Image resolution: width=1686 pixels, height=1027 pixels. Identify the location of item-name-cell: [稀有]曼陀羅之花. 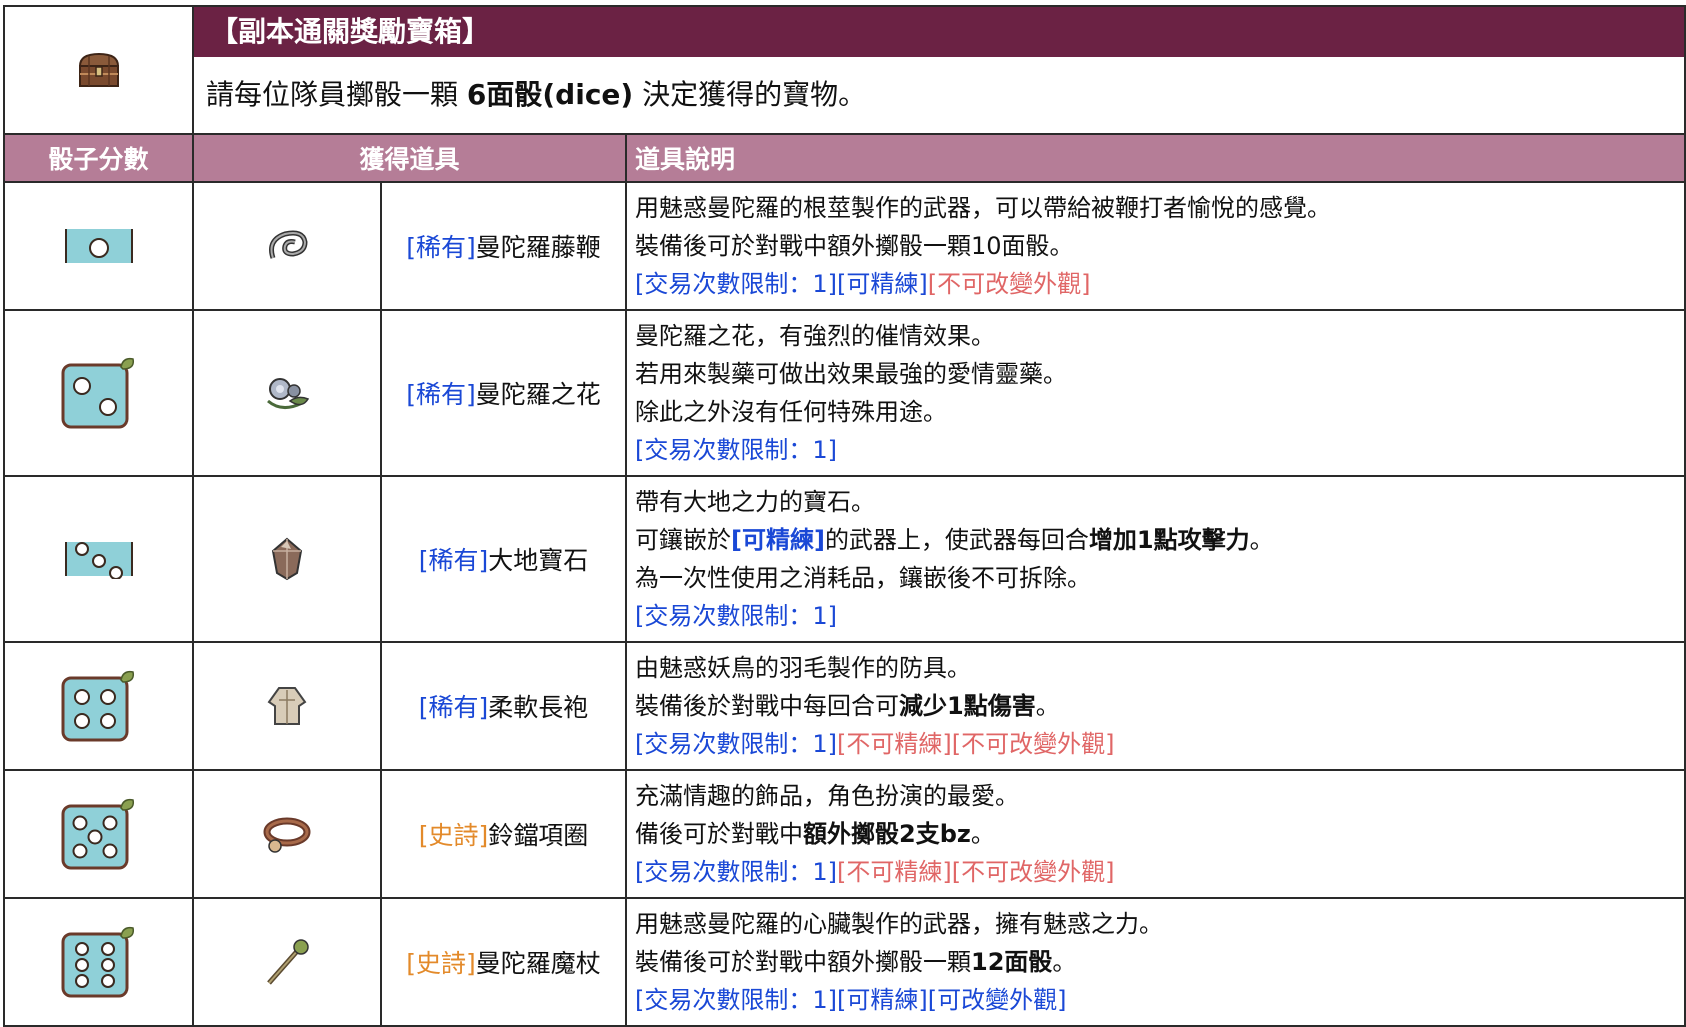
(503, 393).